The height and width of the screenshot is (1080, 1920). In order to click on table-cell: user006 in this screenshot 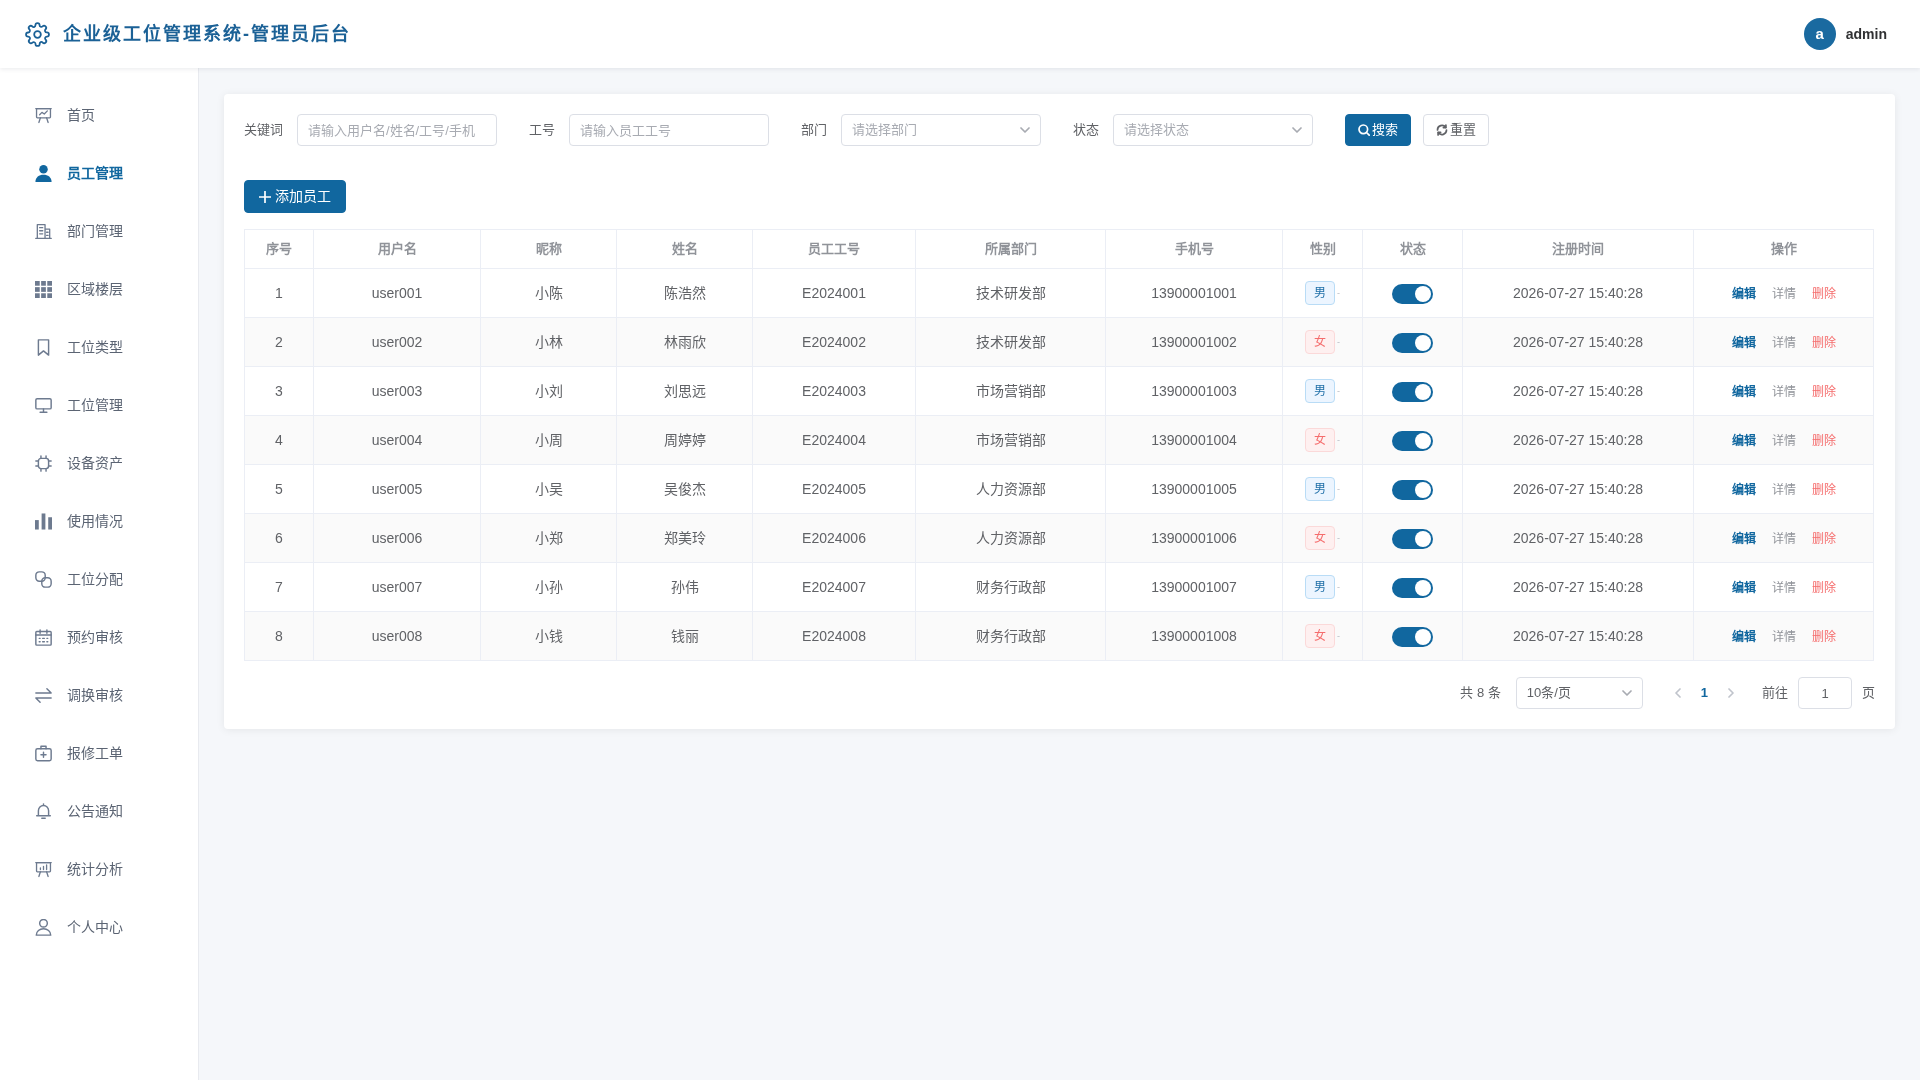, I will do `click(397, 538)`.